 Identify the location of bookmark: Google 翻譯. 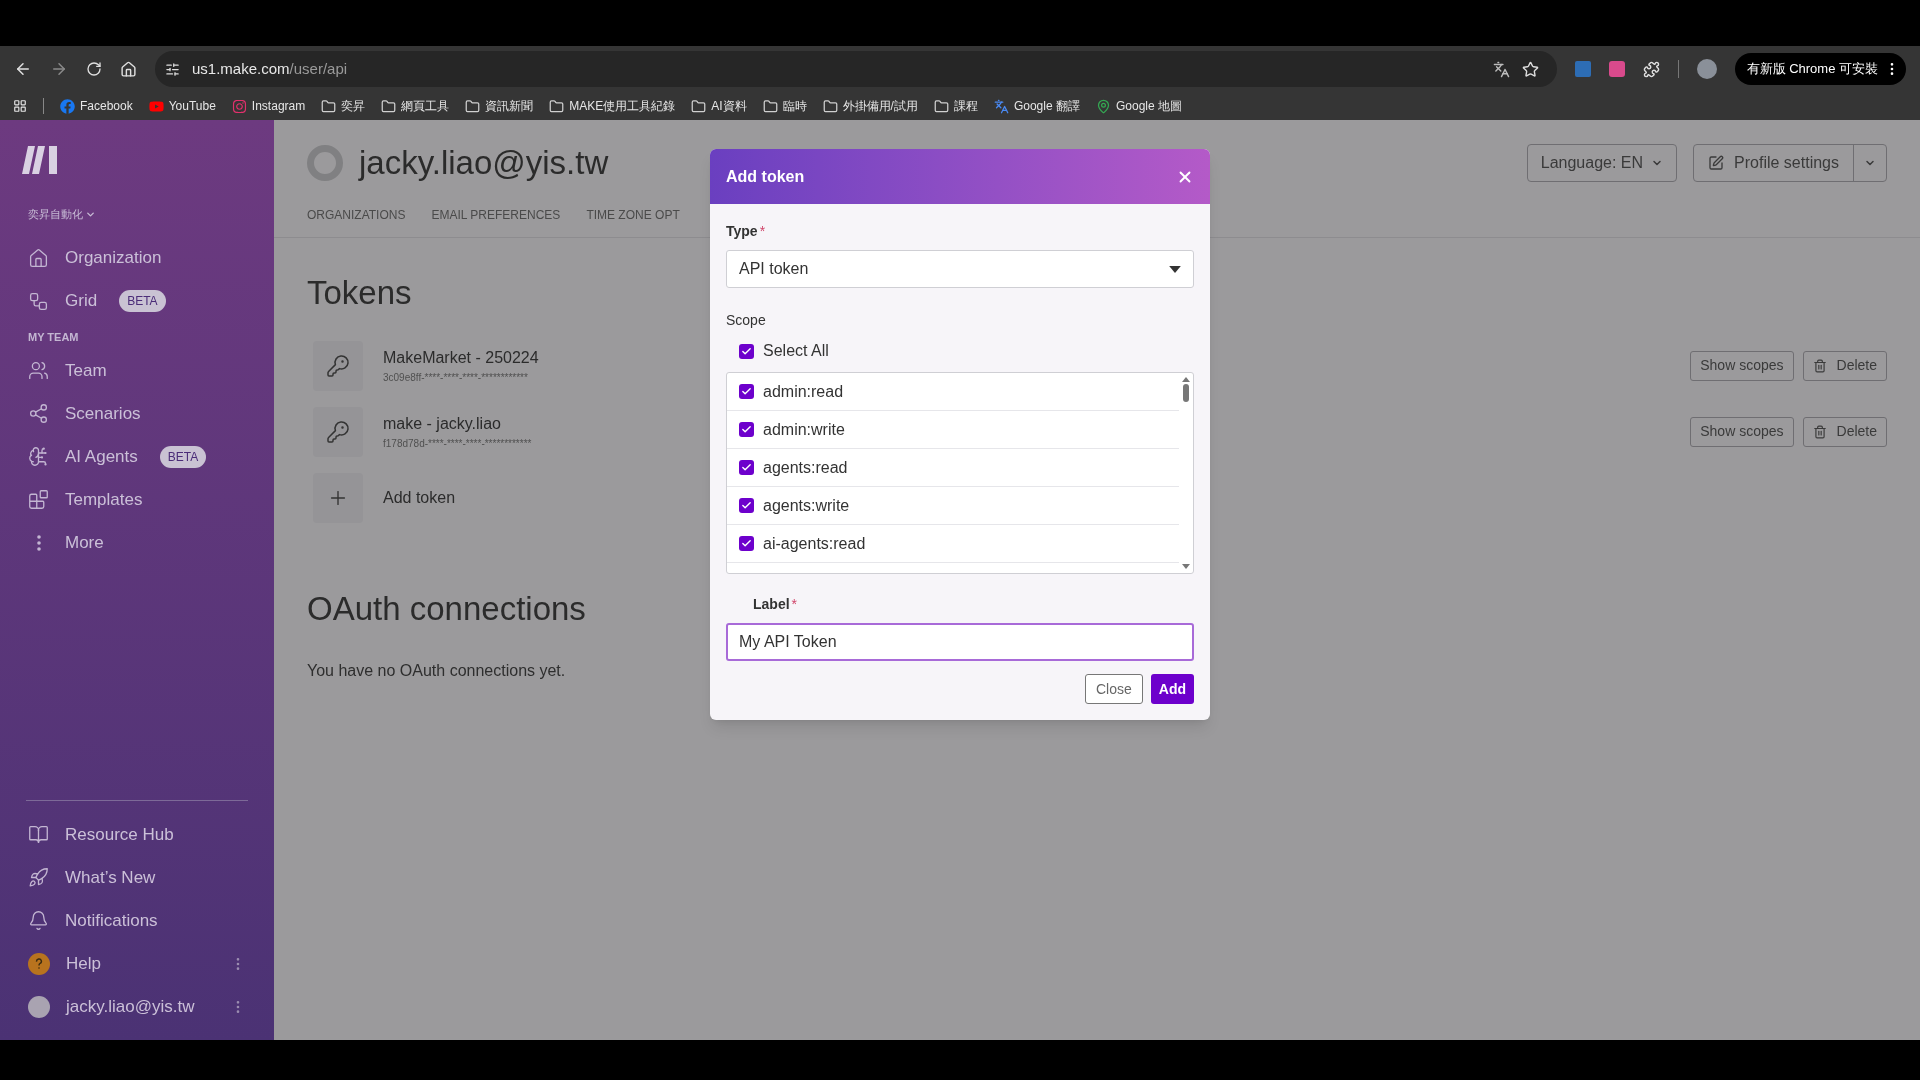
(1036, 106).